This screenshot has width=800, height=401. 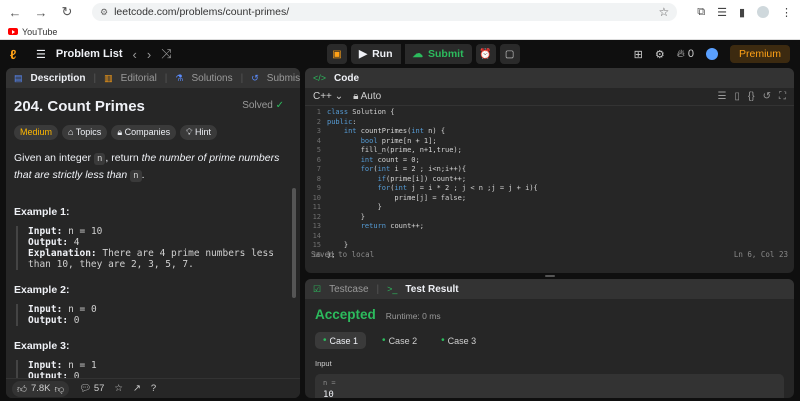 What do you see at coordinates (354, 207) in the screenshot?
I see `code-text: }` at bounding box center [354, 207].